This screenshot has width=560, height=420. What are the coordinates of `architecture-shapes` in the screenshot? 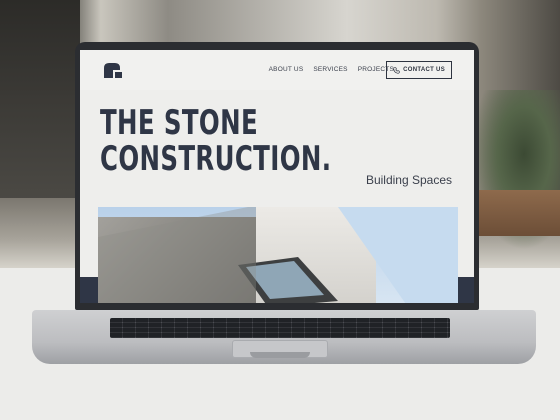 It's located at (278, 255).